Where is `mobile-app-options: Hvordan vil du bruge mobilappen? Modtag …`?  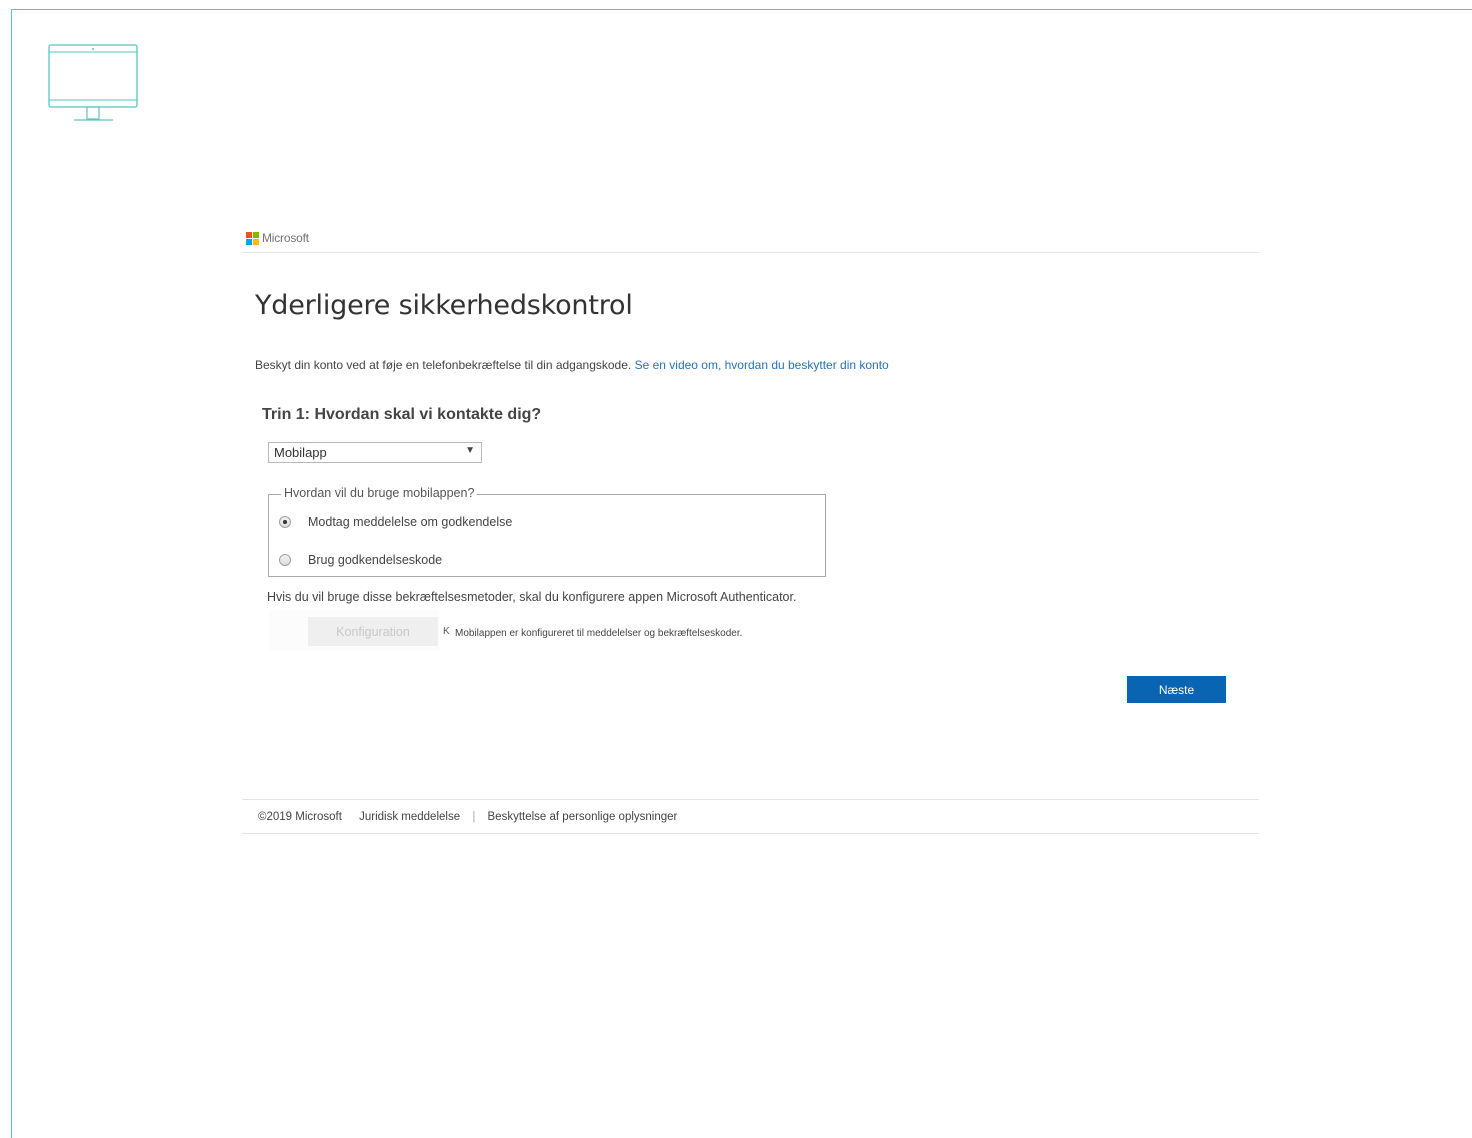
mobile-app-options: Hvordan vil du bruge mobilappen? Modtag … is located at coordinates (547, 531).